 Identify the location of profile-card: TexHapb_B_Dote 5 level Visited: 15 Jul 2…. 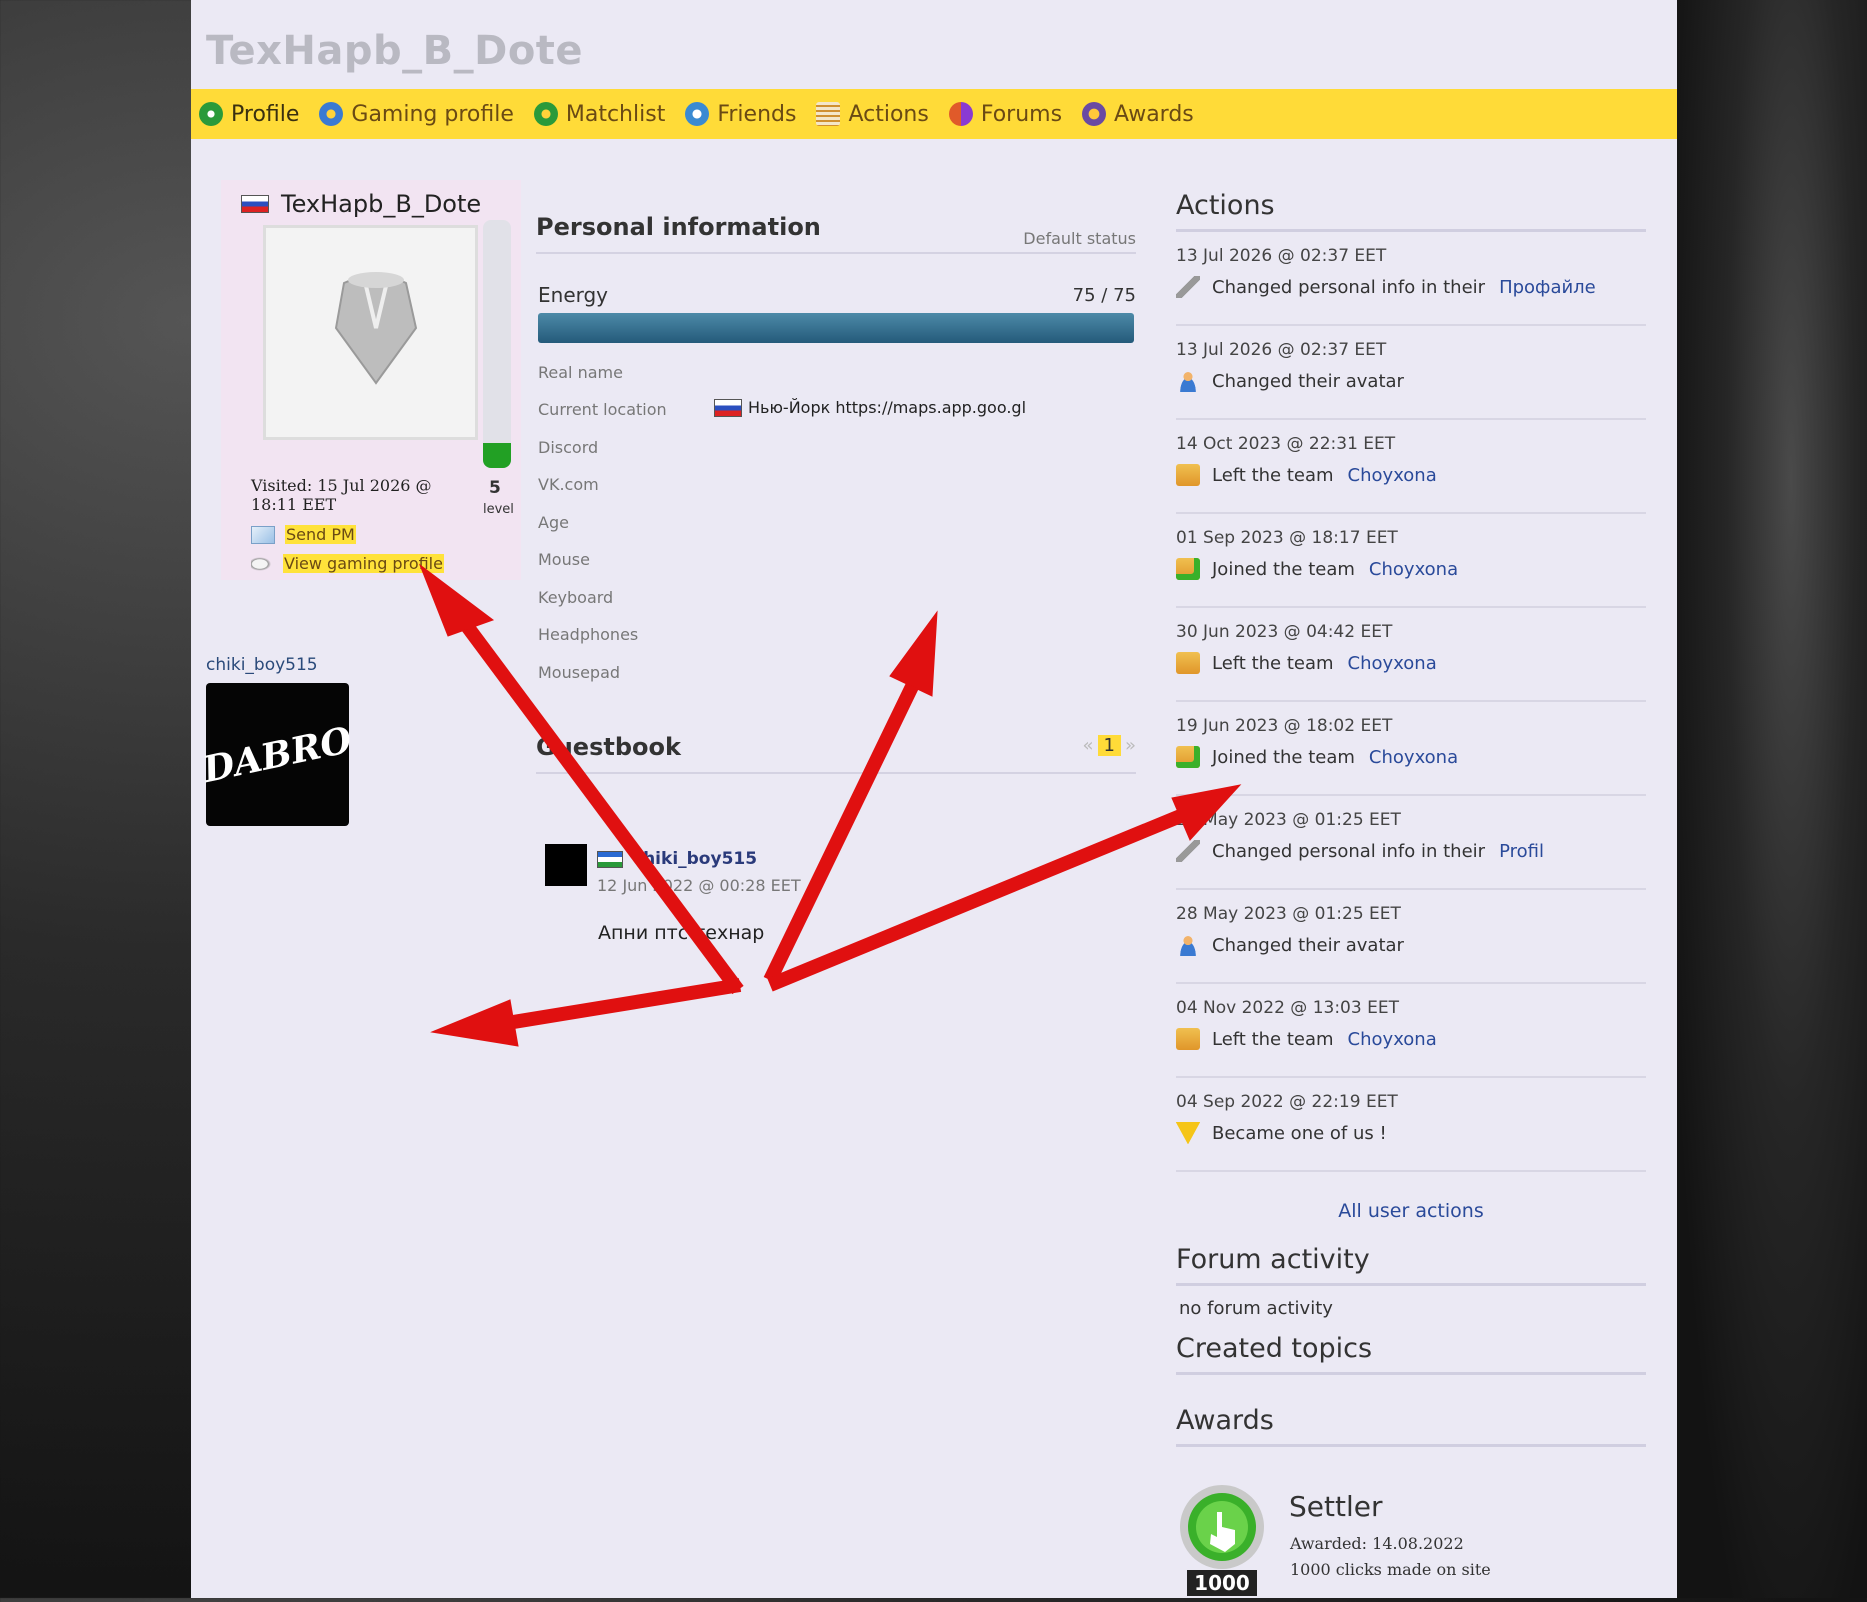
(371, 380).